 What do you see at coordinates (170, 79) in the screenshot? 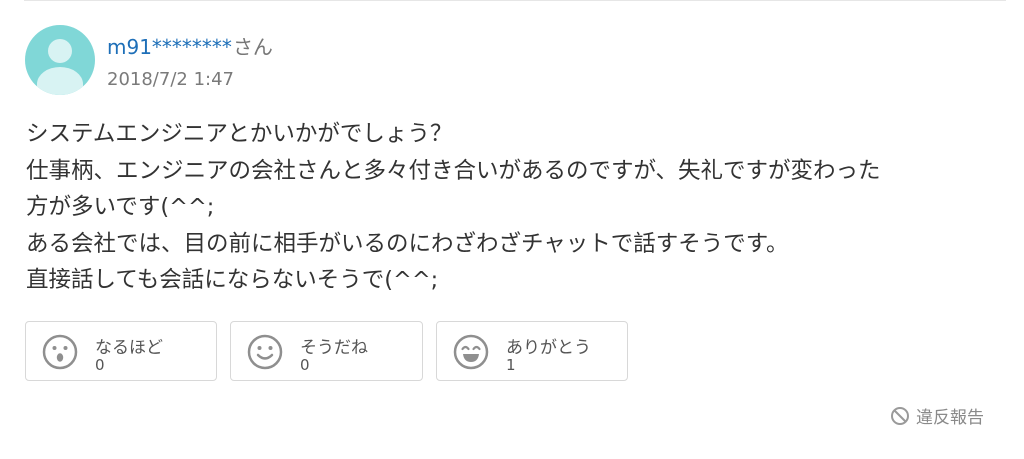
I see `post-timestamp: 2018/7/2 1:47` at bounding box center [170, 79].